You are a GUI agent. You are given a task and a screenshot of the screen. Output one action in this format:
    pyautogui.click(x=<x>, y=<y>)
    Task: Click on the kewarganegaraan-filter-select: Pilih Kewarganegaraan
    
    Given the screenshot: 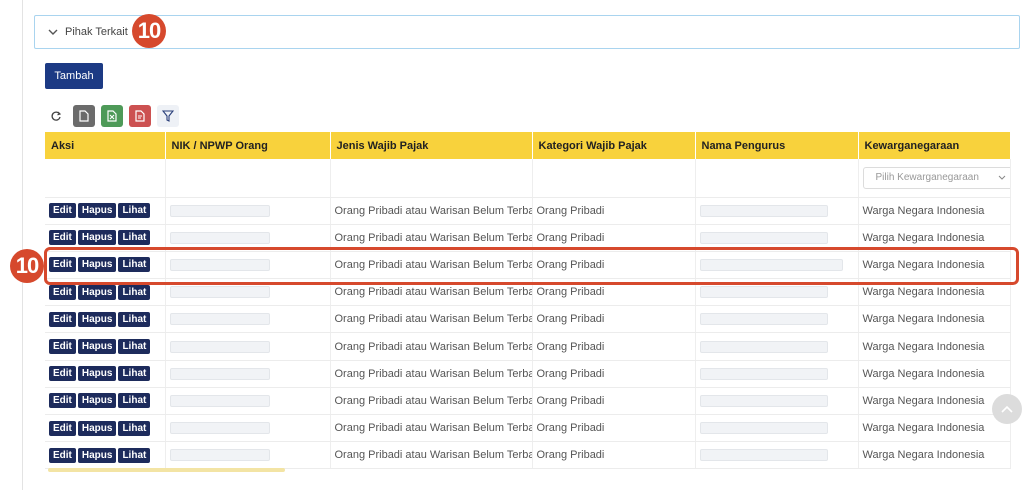 What is the action you would take?
    pyautogui.click(x=935, y=177)
    